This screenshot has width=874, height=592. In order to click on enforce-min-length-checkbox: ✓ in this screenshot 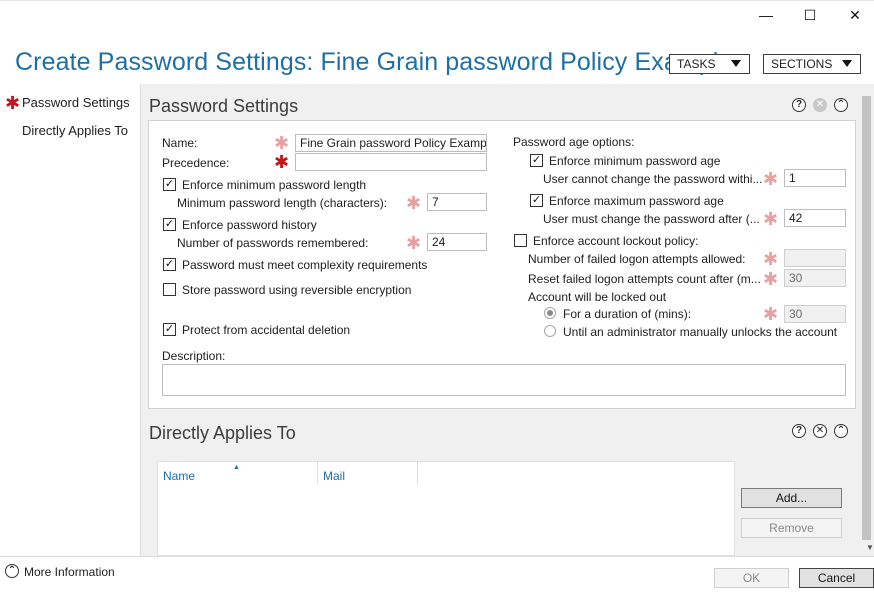, I will do `click(169, 184)`.